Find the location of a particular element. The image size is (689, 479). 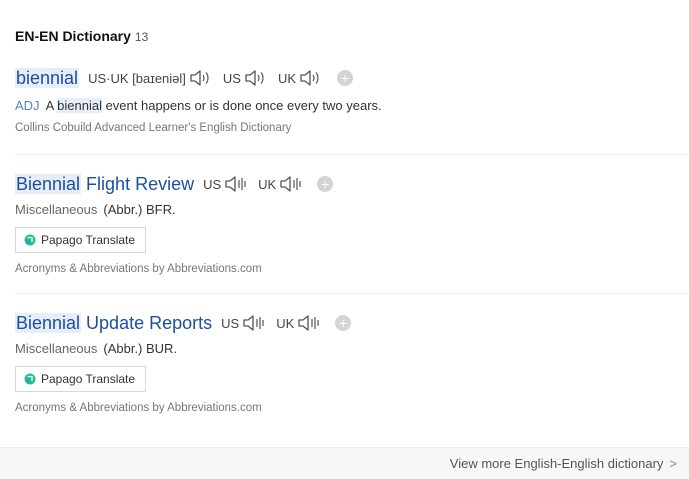

headword-link: Biennial Update Reports is located at coordinates (114, 323).